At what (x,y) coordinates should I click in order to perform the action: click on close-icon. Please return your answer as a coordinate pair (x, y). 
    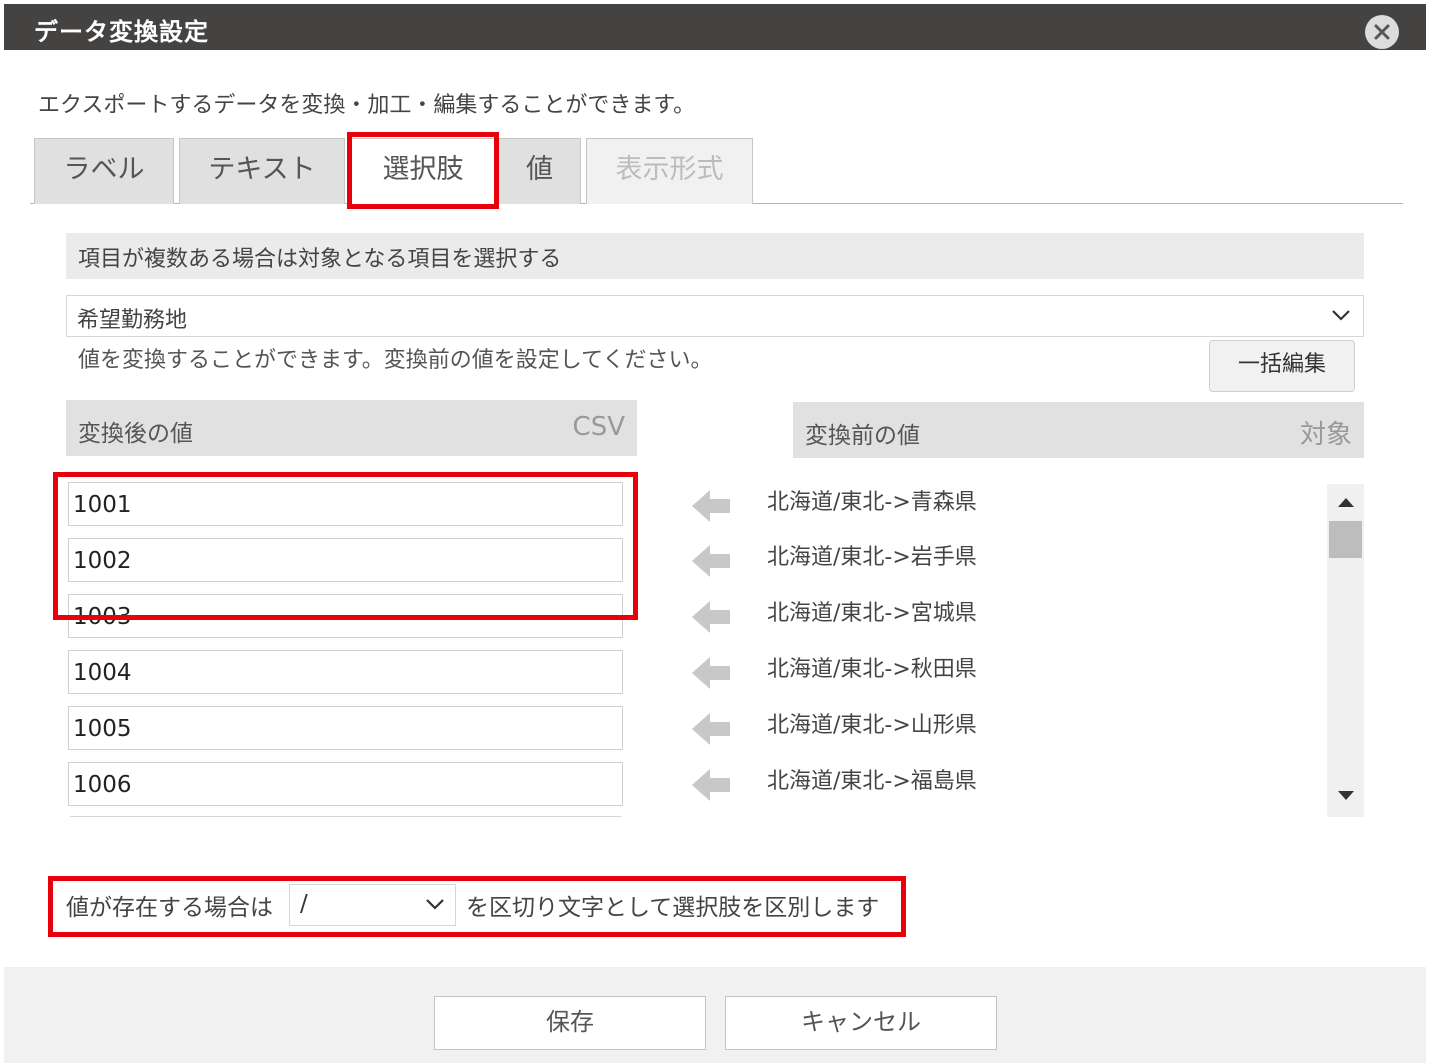
    Looking at the image, I should click on (1382, 32).